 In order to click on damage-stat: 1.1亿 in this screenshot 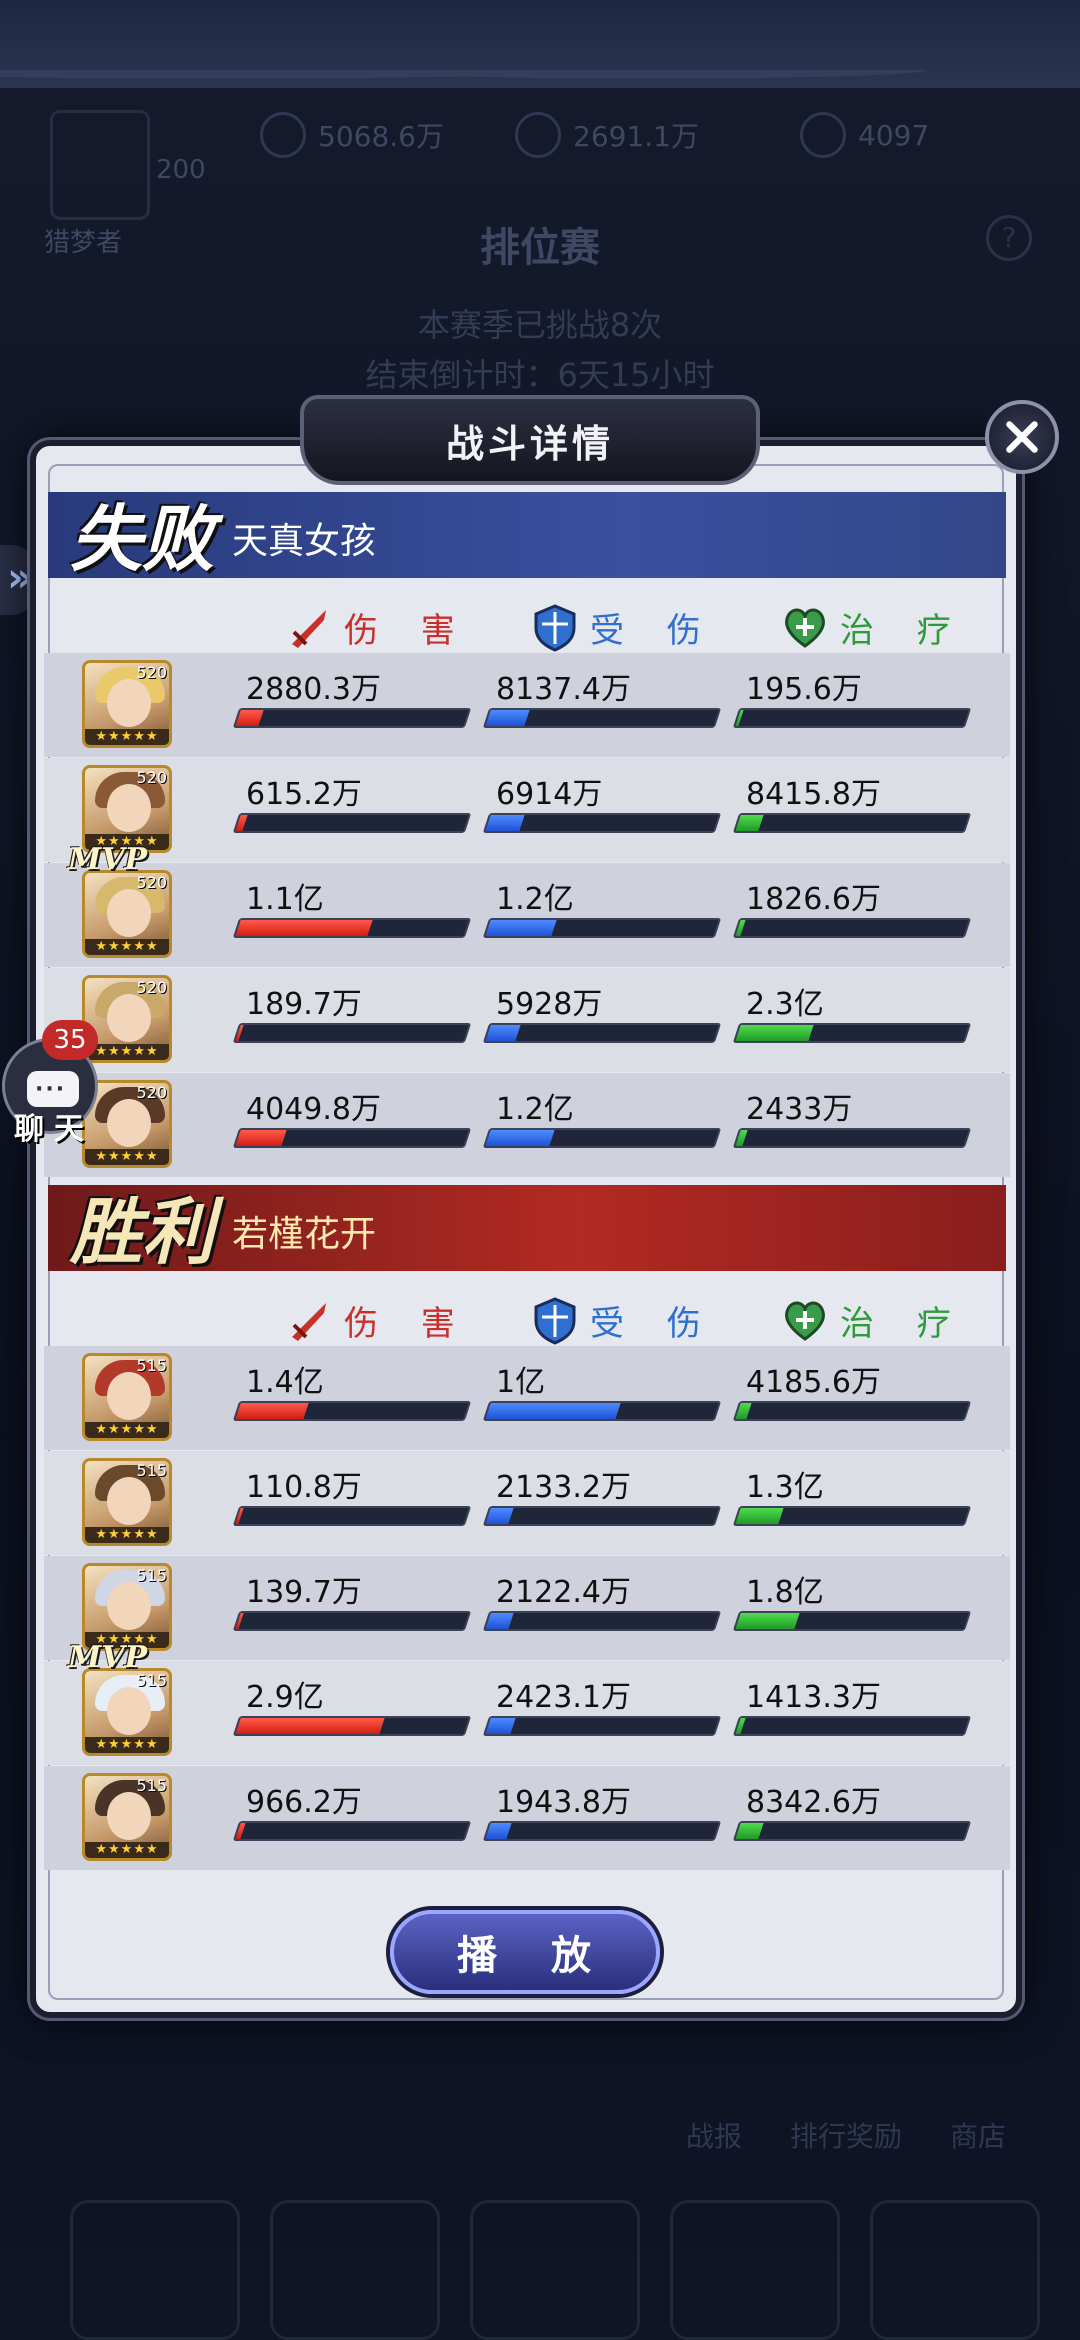, I will do `click(352, 906)`.